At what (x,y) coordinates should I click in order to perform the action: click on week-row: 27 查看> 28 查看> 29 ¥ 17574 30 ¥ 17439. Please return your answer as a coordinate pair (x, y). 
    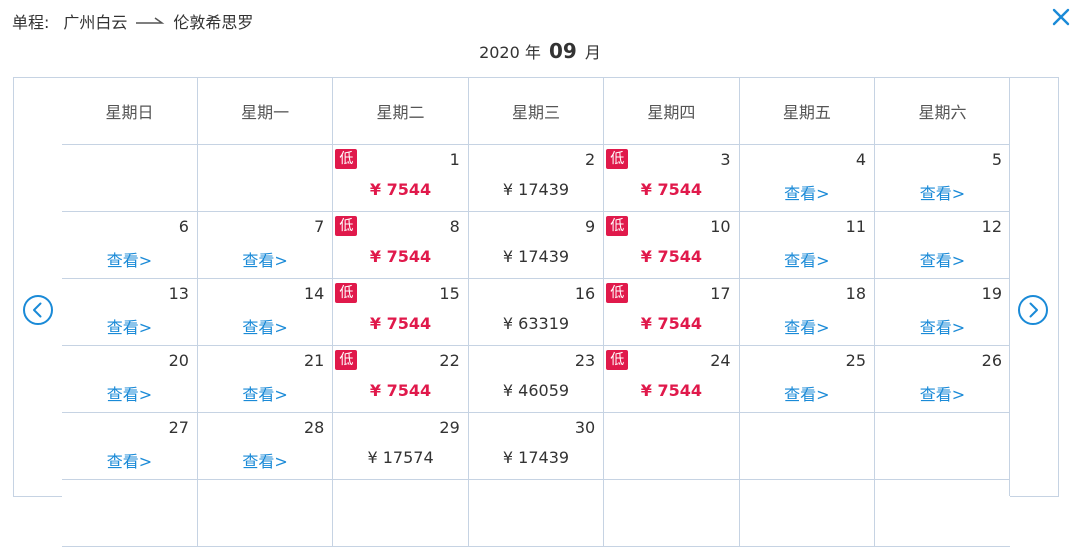
    Looking at the image, I should click on (536, 446).